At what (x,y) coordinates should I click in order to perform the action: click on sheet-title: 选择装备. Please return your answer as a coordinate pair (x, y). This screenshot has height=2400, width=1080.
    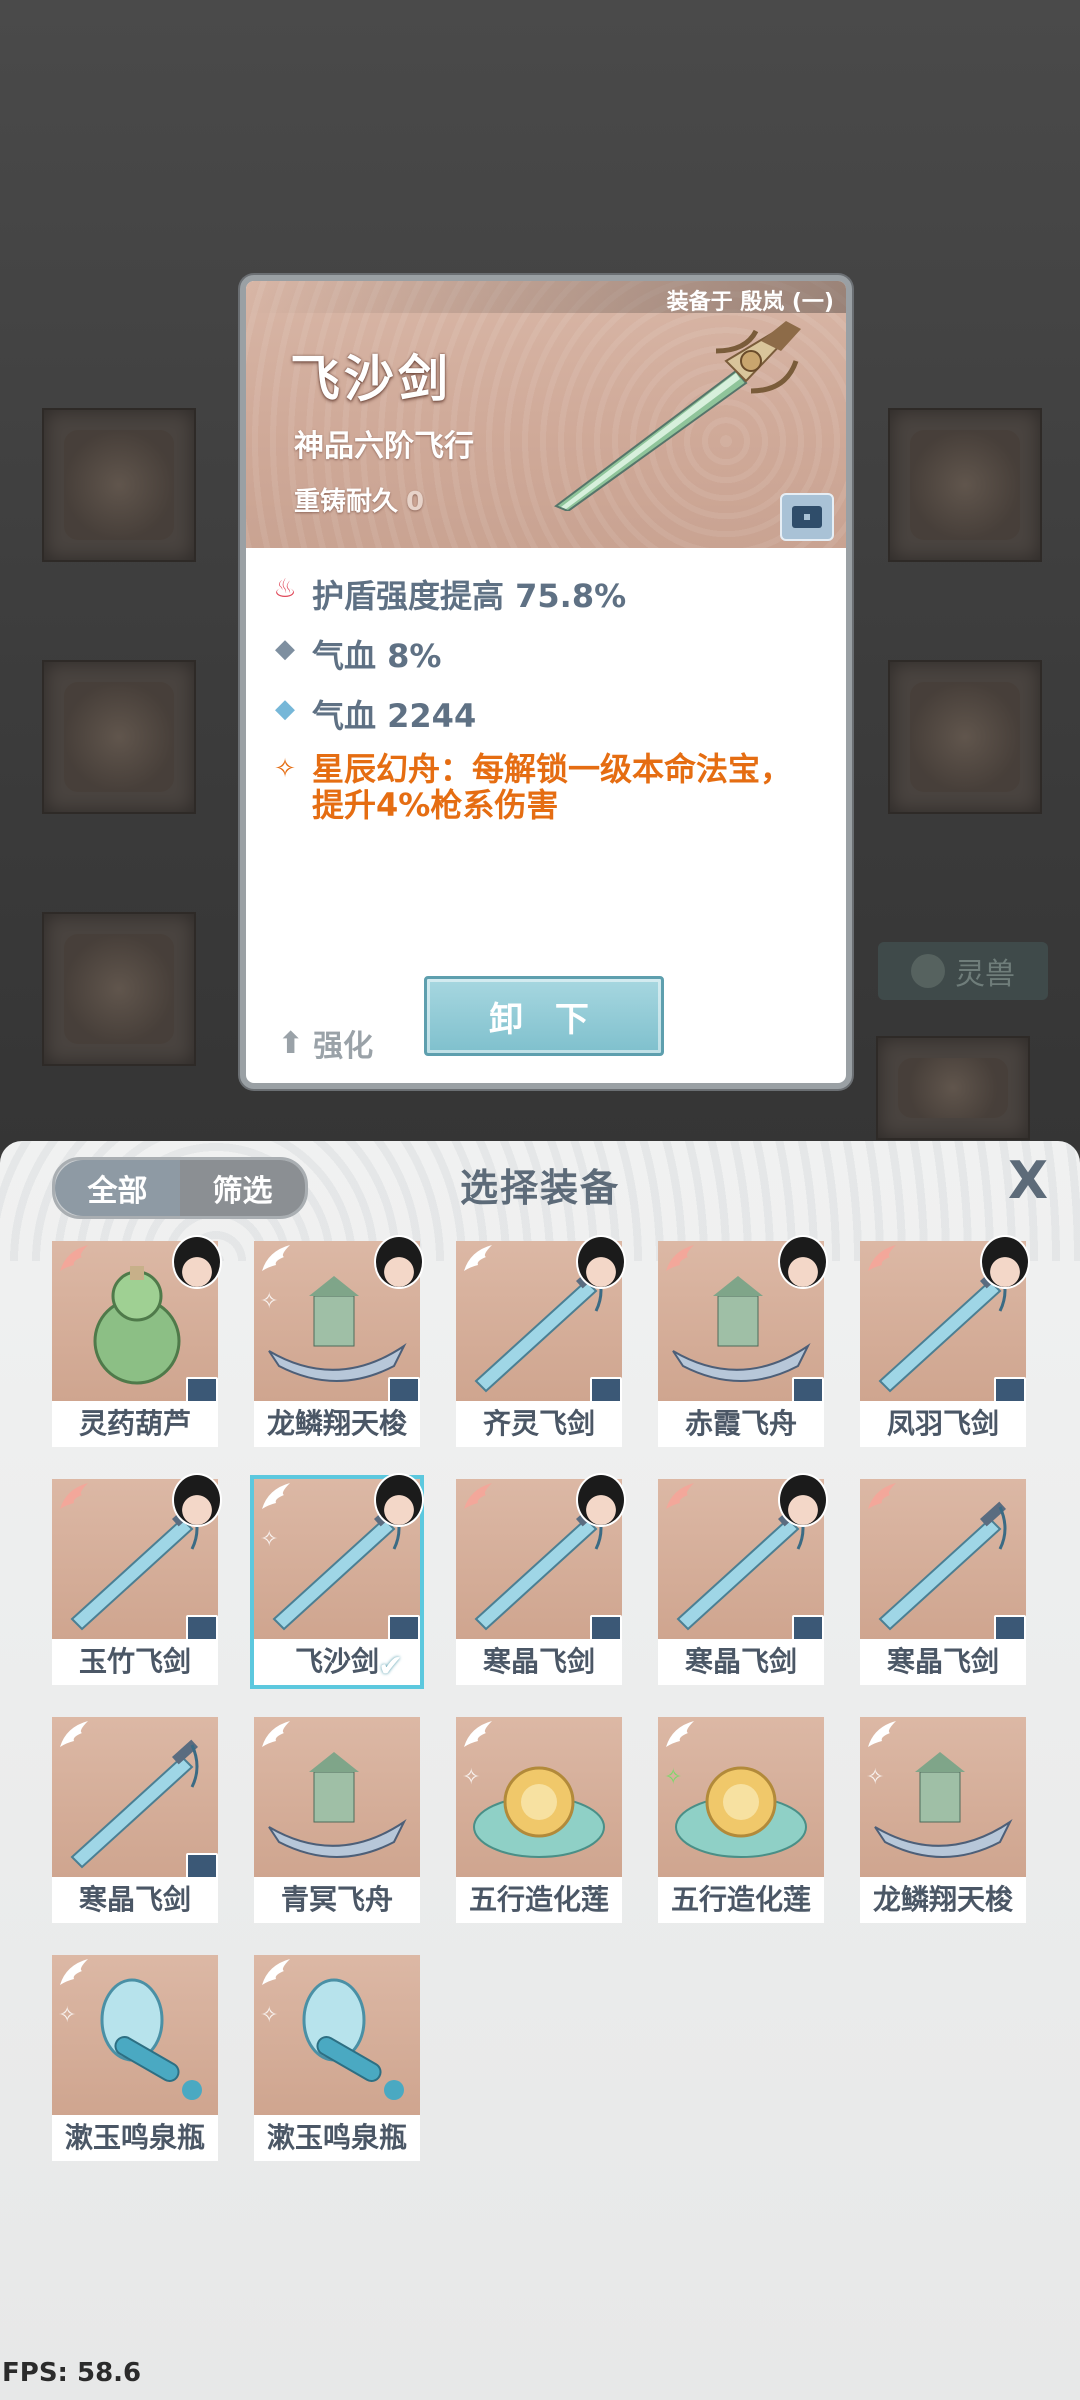
    Looking at the image, I should click on (539, 1188).